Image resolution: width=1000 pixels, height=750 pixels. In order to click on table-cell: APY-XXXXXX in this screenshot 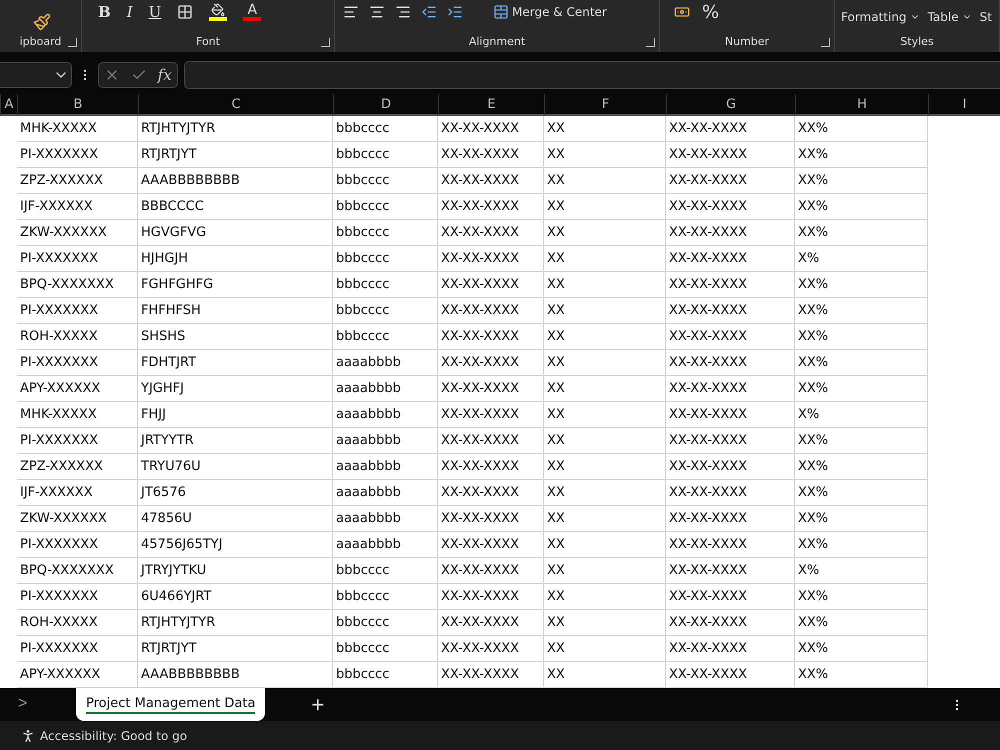, I will do `click(77, 389)`.